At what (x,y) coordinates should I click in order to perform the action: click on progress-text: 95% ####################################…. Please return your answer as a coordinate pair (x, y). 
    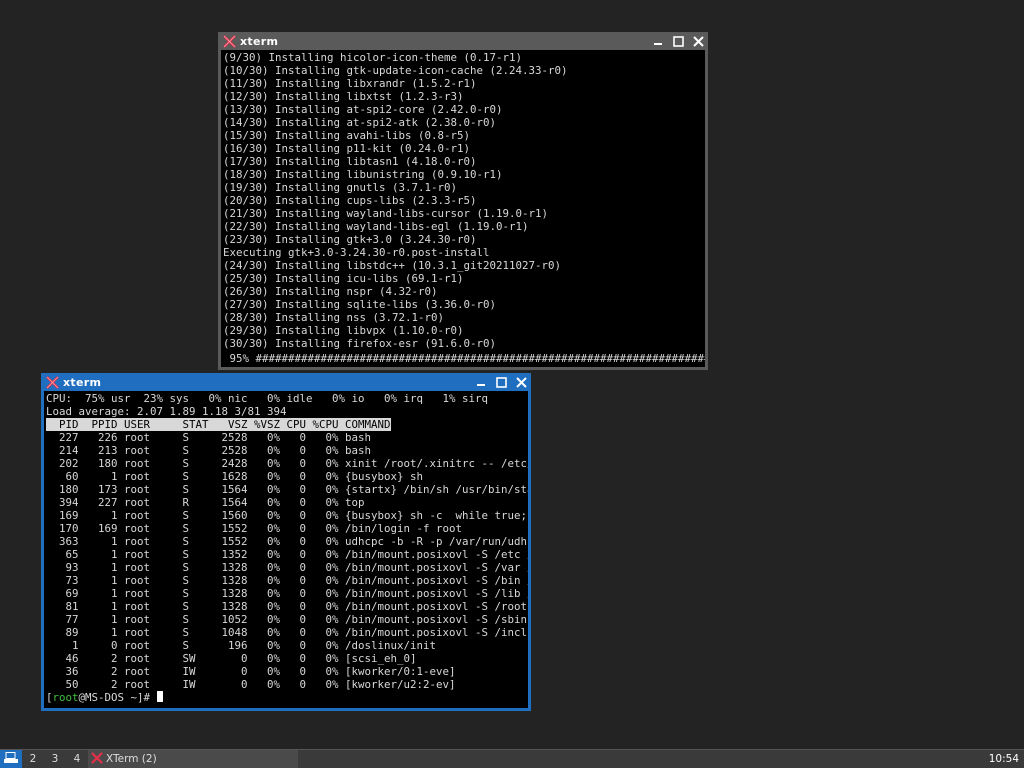
    Looking at the image, I should click on (464, 358).